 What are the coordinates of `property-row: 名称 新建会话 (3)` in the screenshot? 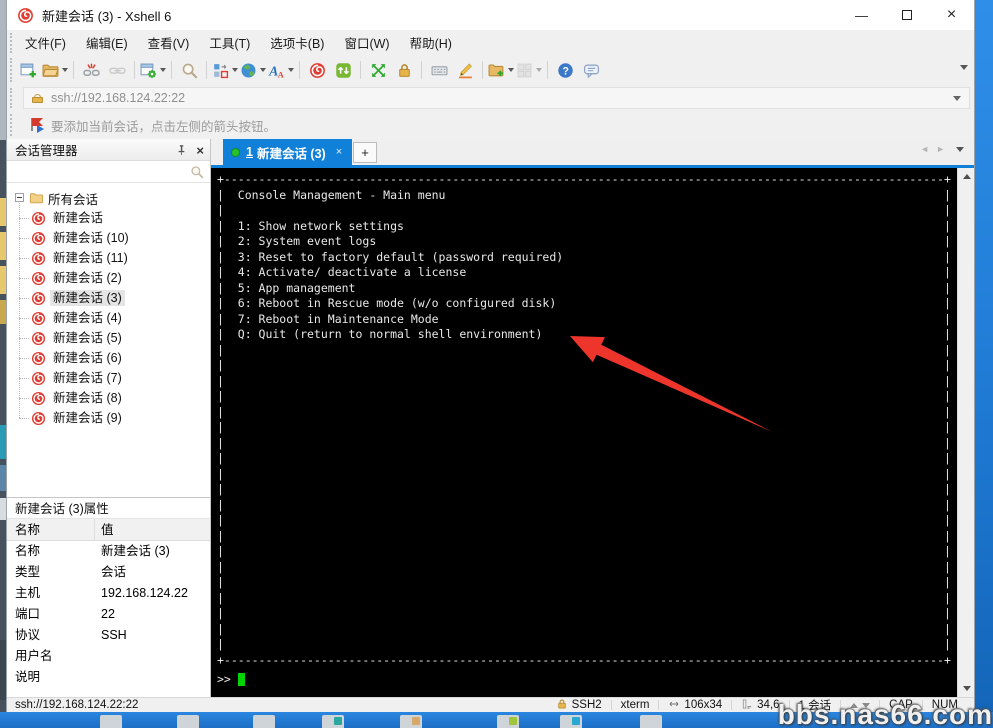 It's located at (108, 551).